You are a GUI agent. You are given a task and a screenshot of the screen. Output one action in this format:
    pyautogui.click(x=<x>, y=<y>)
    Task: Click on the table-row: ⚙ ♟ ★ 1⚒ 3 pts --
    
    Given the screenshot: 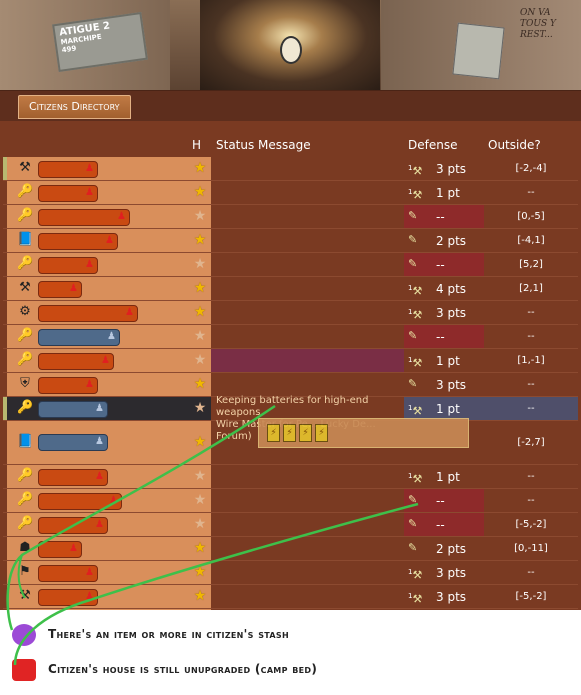 What is the action you would take?
    pyautogui.click(x=290, y=313)
    